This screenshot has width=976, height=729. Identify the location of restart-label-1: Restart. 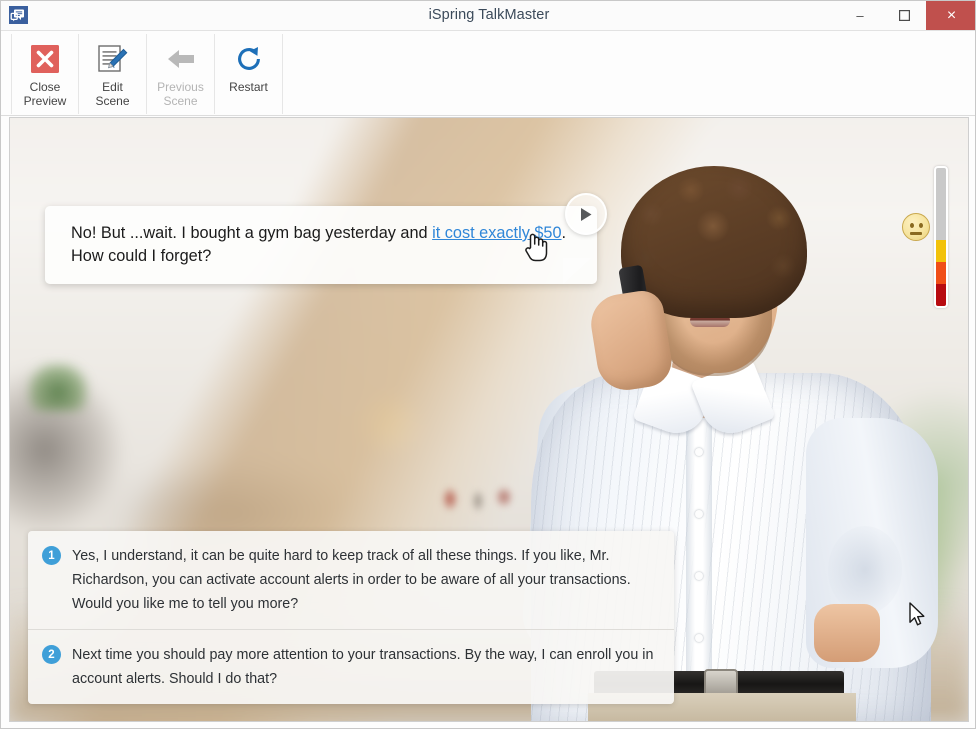
(248, 87).